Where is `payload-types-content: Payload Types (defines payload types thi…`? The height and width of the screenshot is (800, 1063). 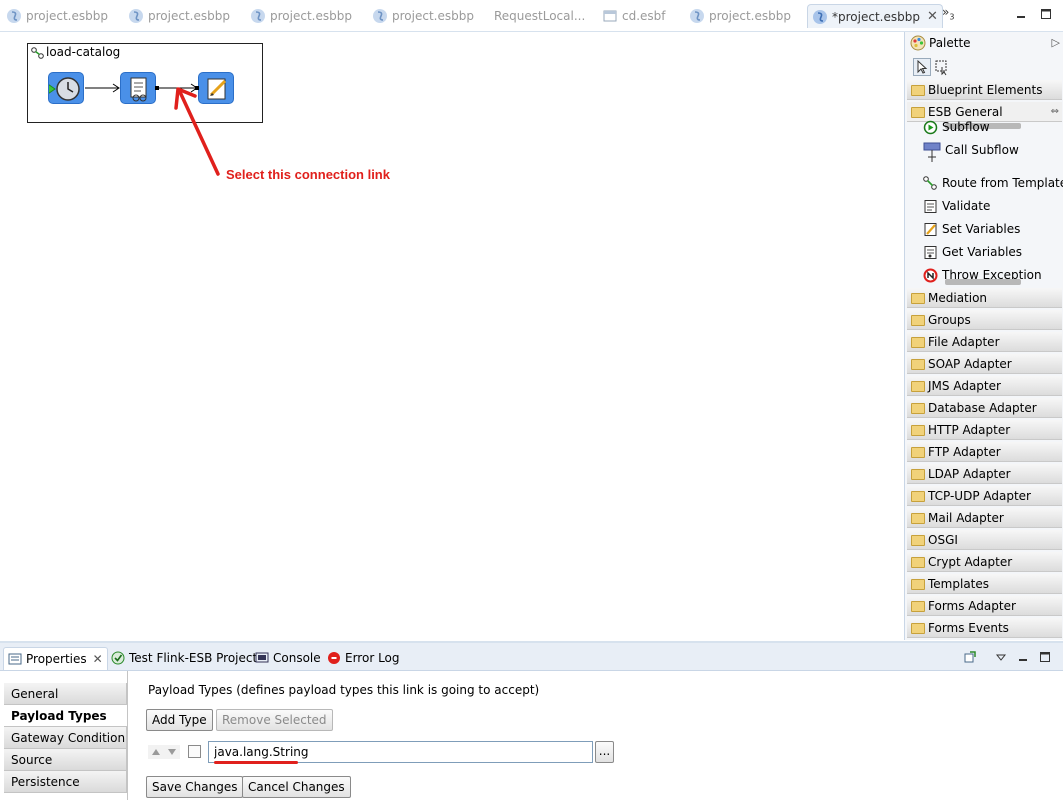
payload-types-content: Payload Types (defines payload types thi… is located at coordinates (595, 735).